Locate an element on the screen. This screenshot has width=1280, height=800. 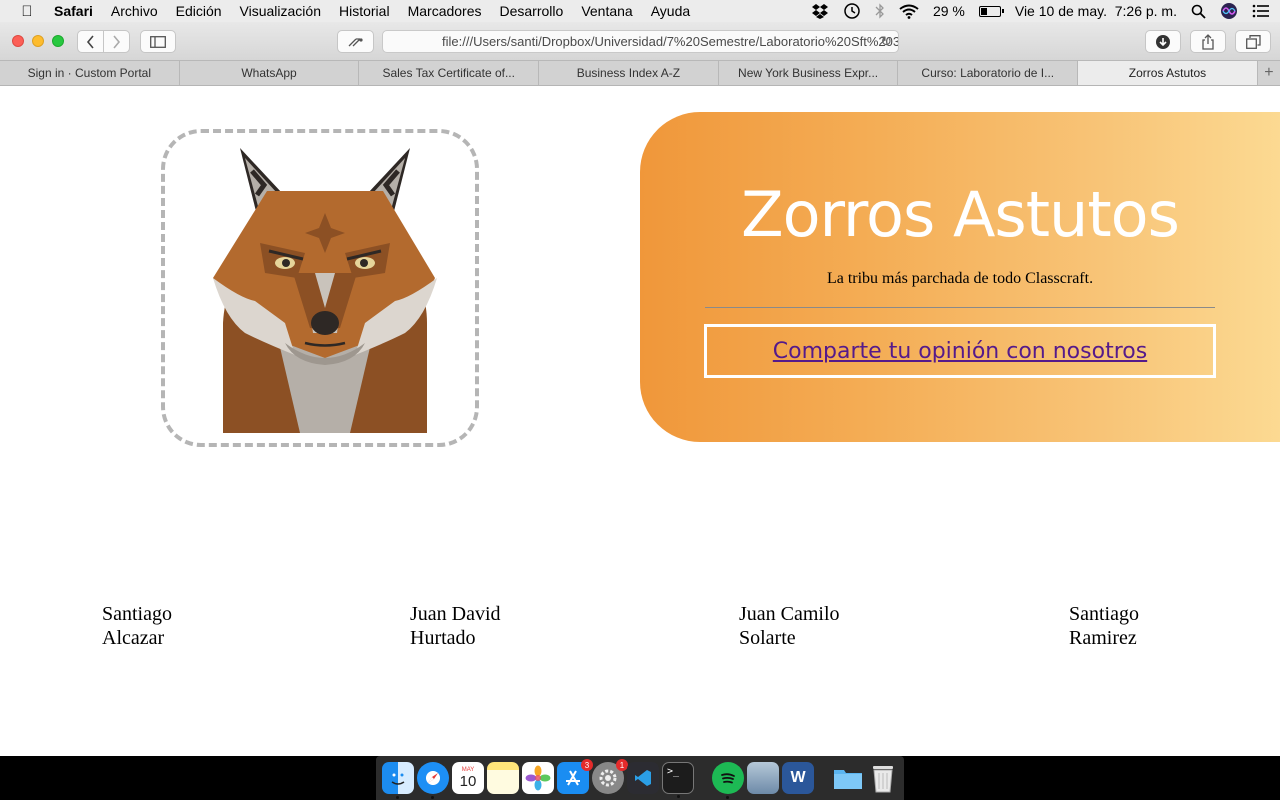
time-machine-icon is located at coordinates (852, 11).